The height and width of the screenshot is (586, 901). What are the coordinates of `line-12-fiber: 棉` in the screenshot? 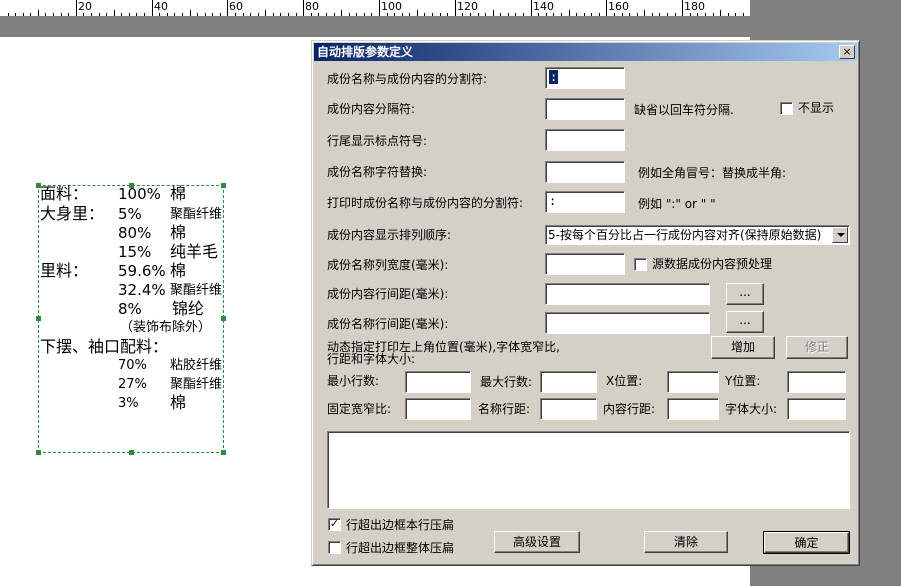 It's located at (178, 402).